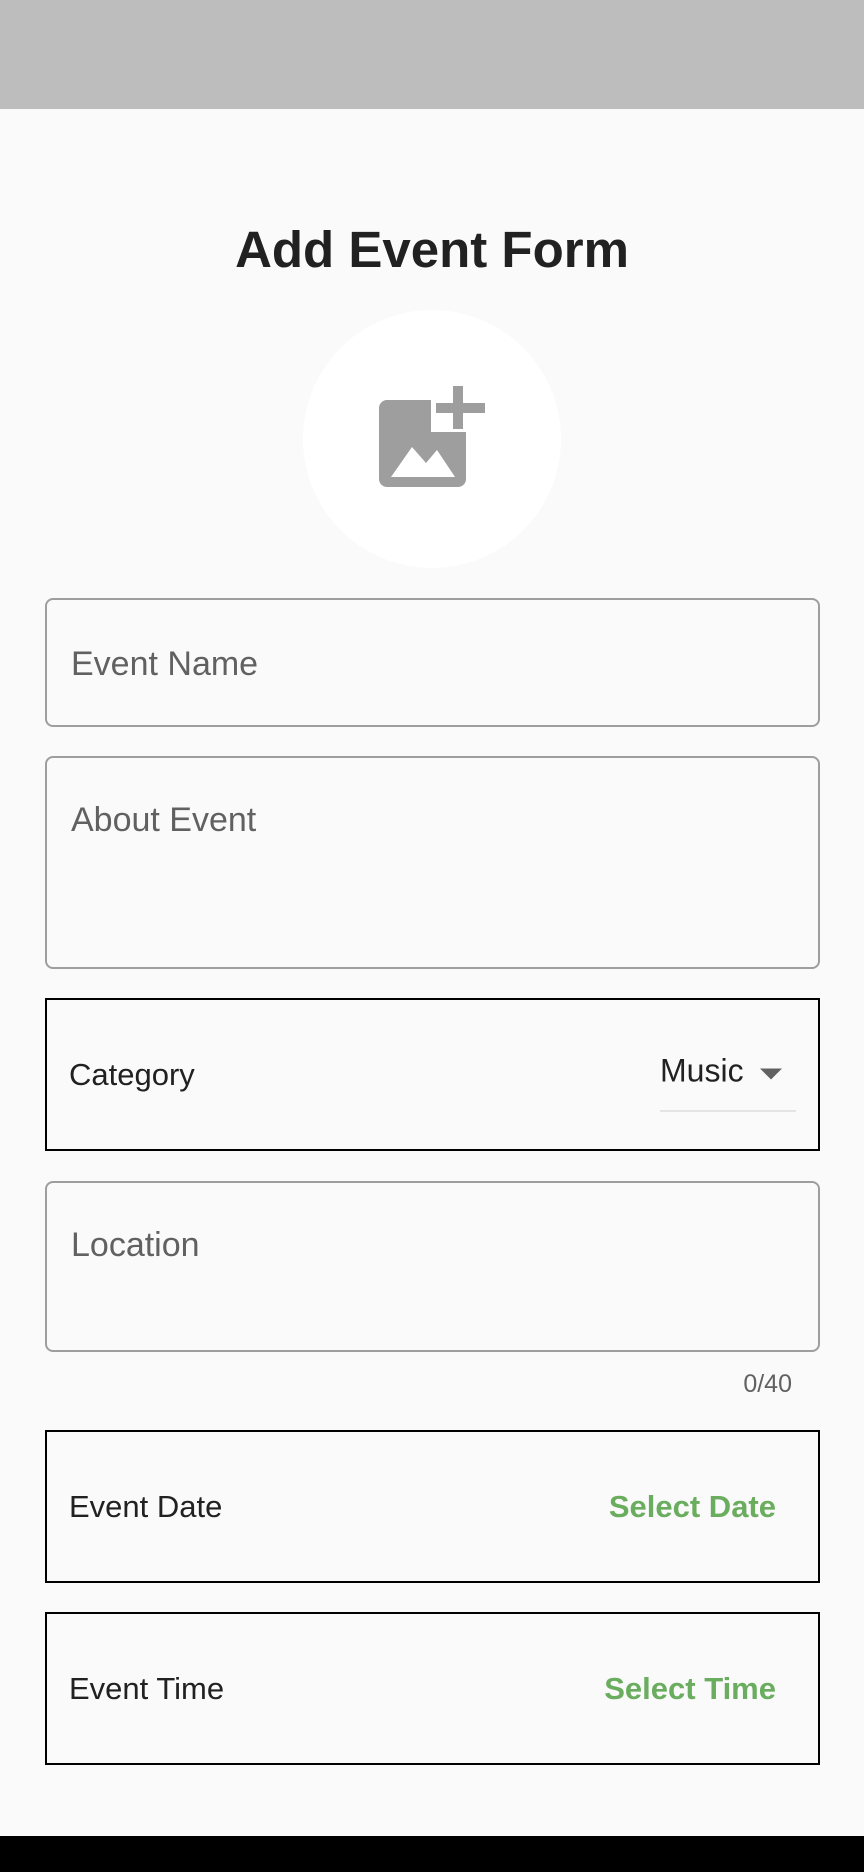  I want to click on status-bar, so click(432, 54).